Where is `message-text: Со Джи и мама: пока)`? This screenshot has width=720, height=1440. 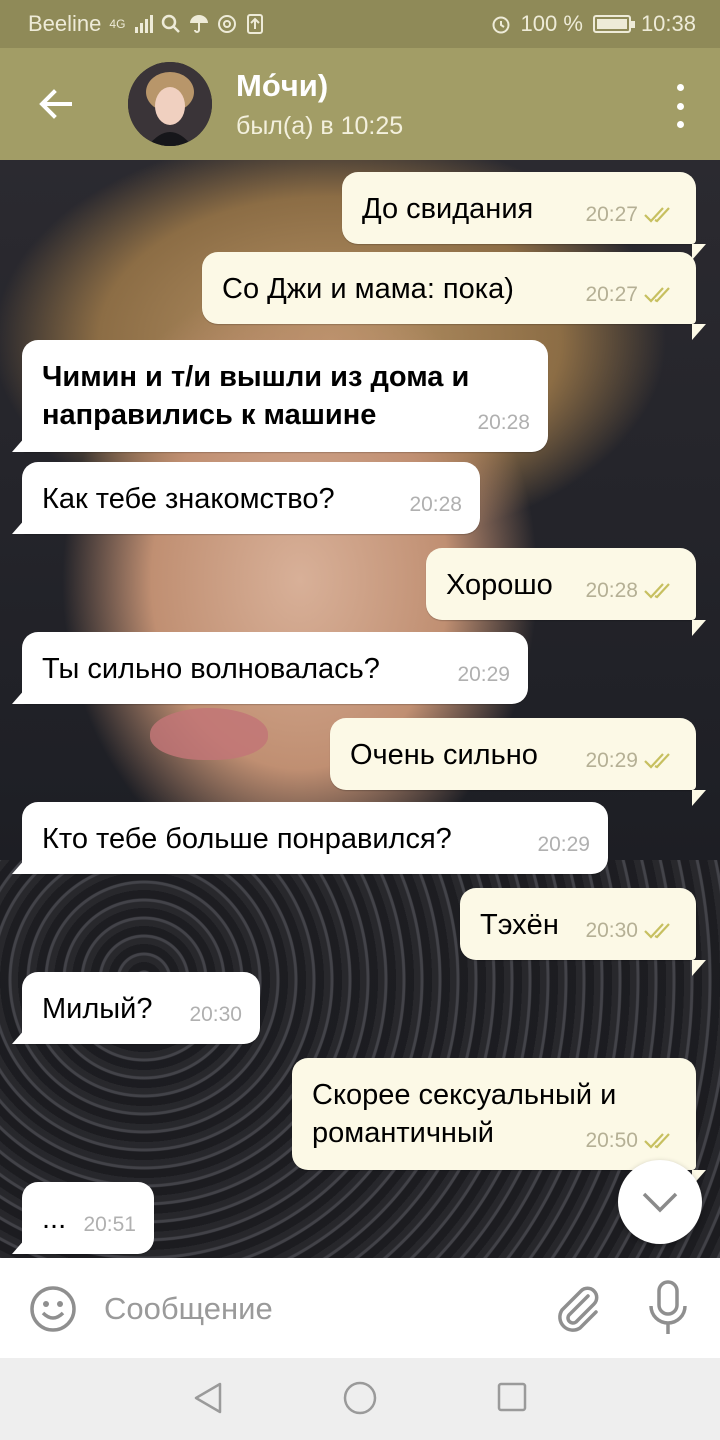
message-text: Со Джи и мама: пока) is located at coordinates (368, 289).